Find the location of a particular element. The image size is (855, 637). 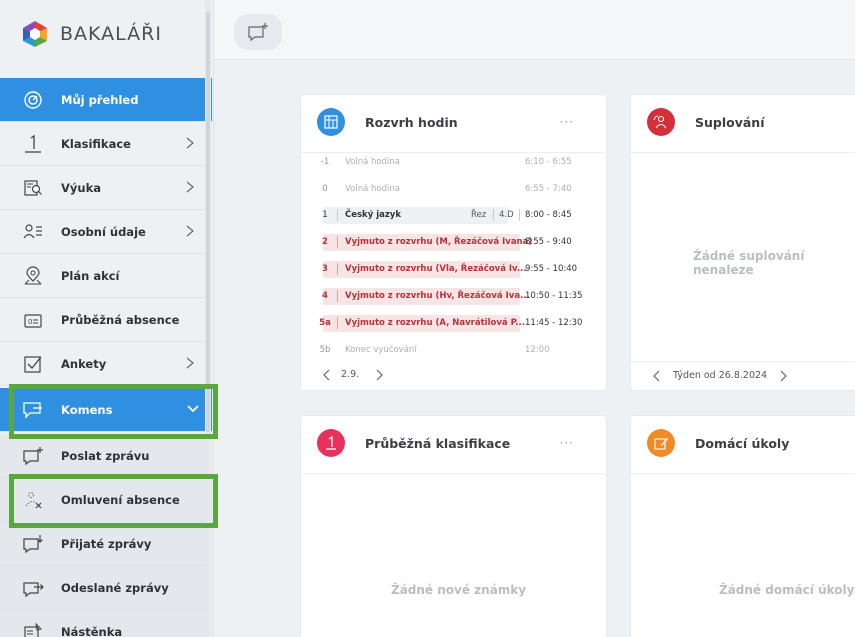

lesson-number: 0 is located at coordinates (325, 189).